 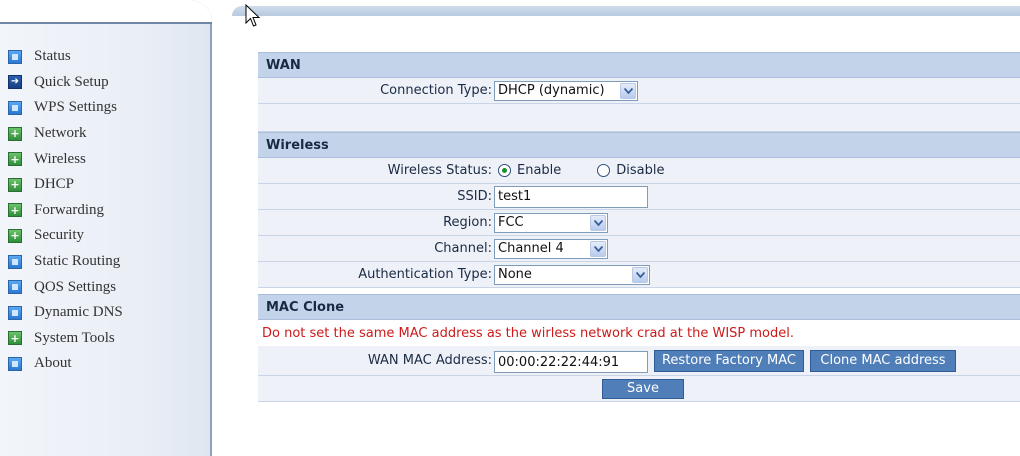 What do you see at coordinates (539, 170) in the screenshot?
I see `enable-radio-label: Enable` at bounding box center [539, 170].